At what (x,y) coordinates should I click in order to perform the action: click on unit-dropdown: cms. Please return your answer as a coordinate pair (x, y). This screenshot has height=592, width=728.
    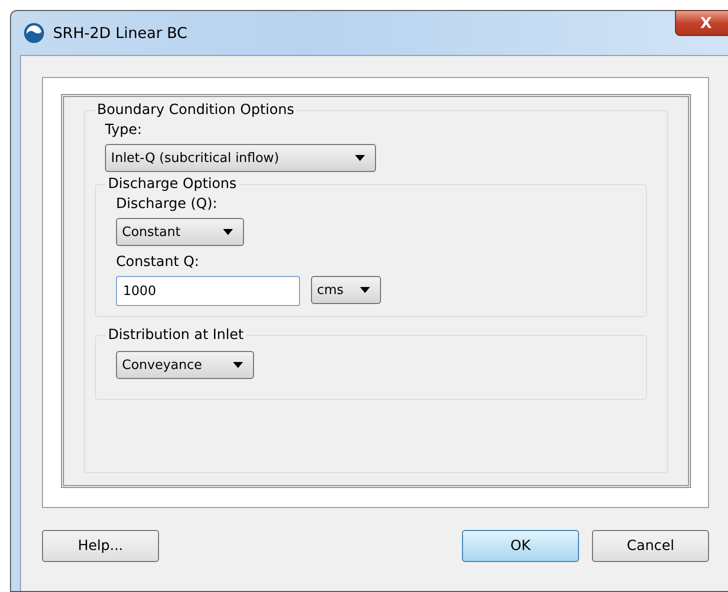
    Looking at the image, I should click on (346, 290).